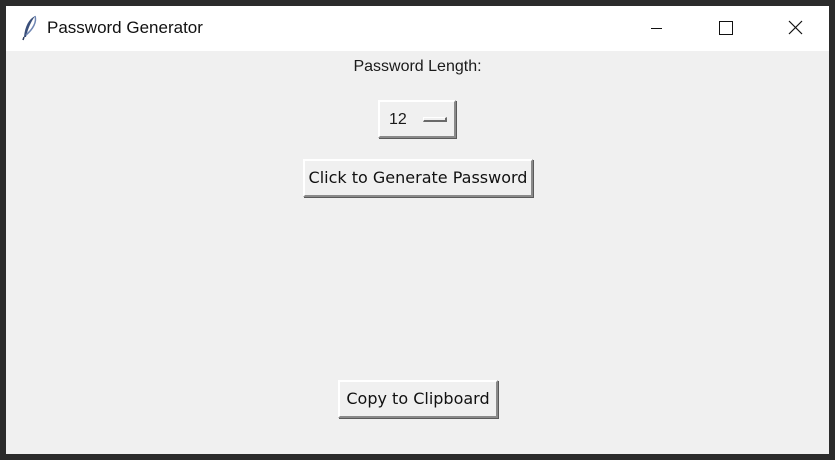  I want to click on minimize-button, so click(656, 28).